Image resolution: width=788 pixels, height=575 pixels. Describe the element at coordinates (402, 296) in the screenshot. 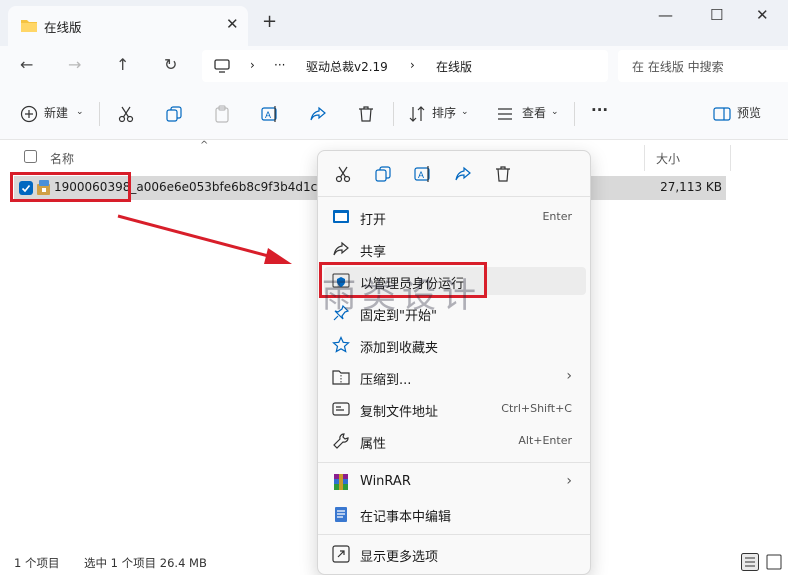

I see `watermark: 雨类设计` at that location.